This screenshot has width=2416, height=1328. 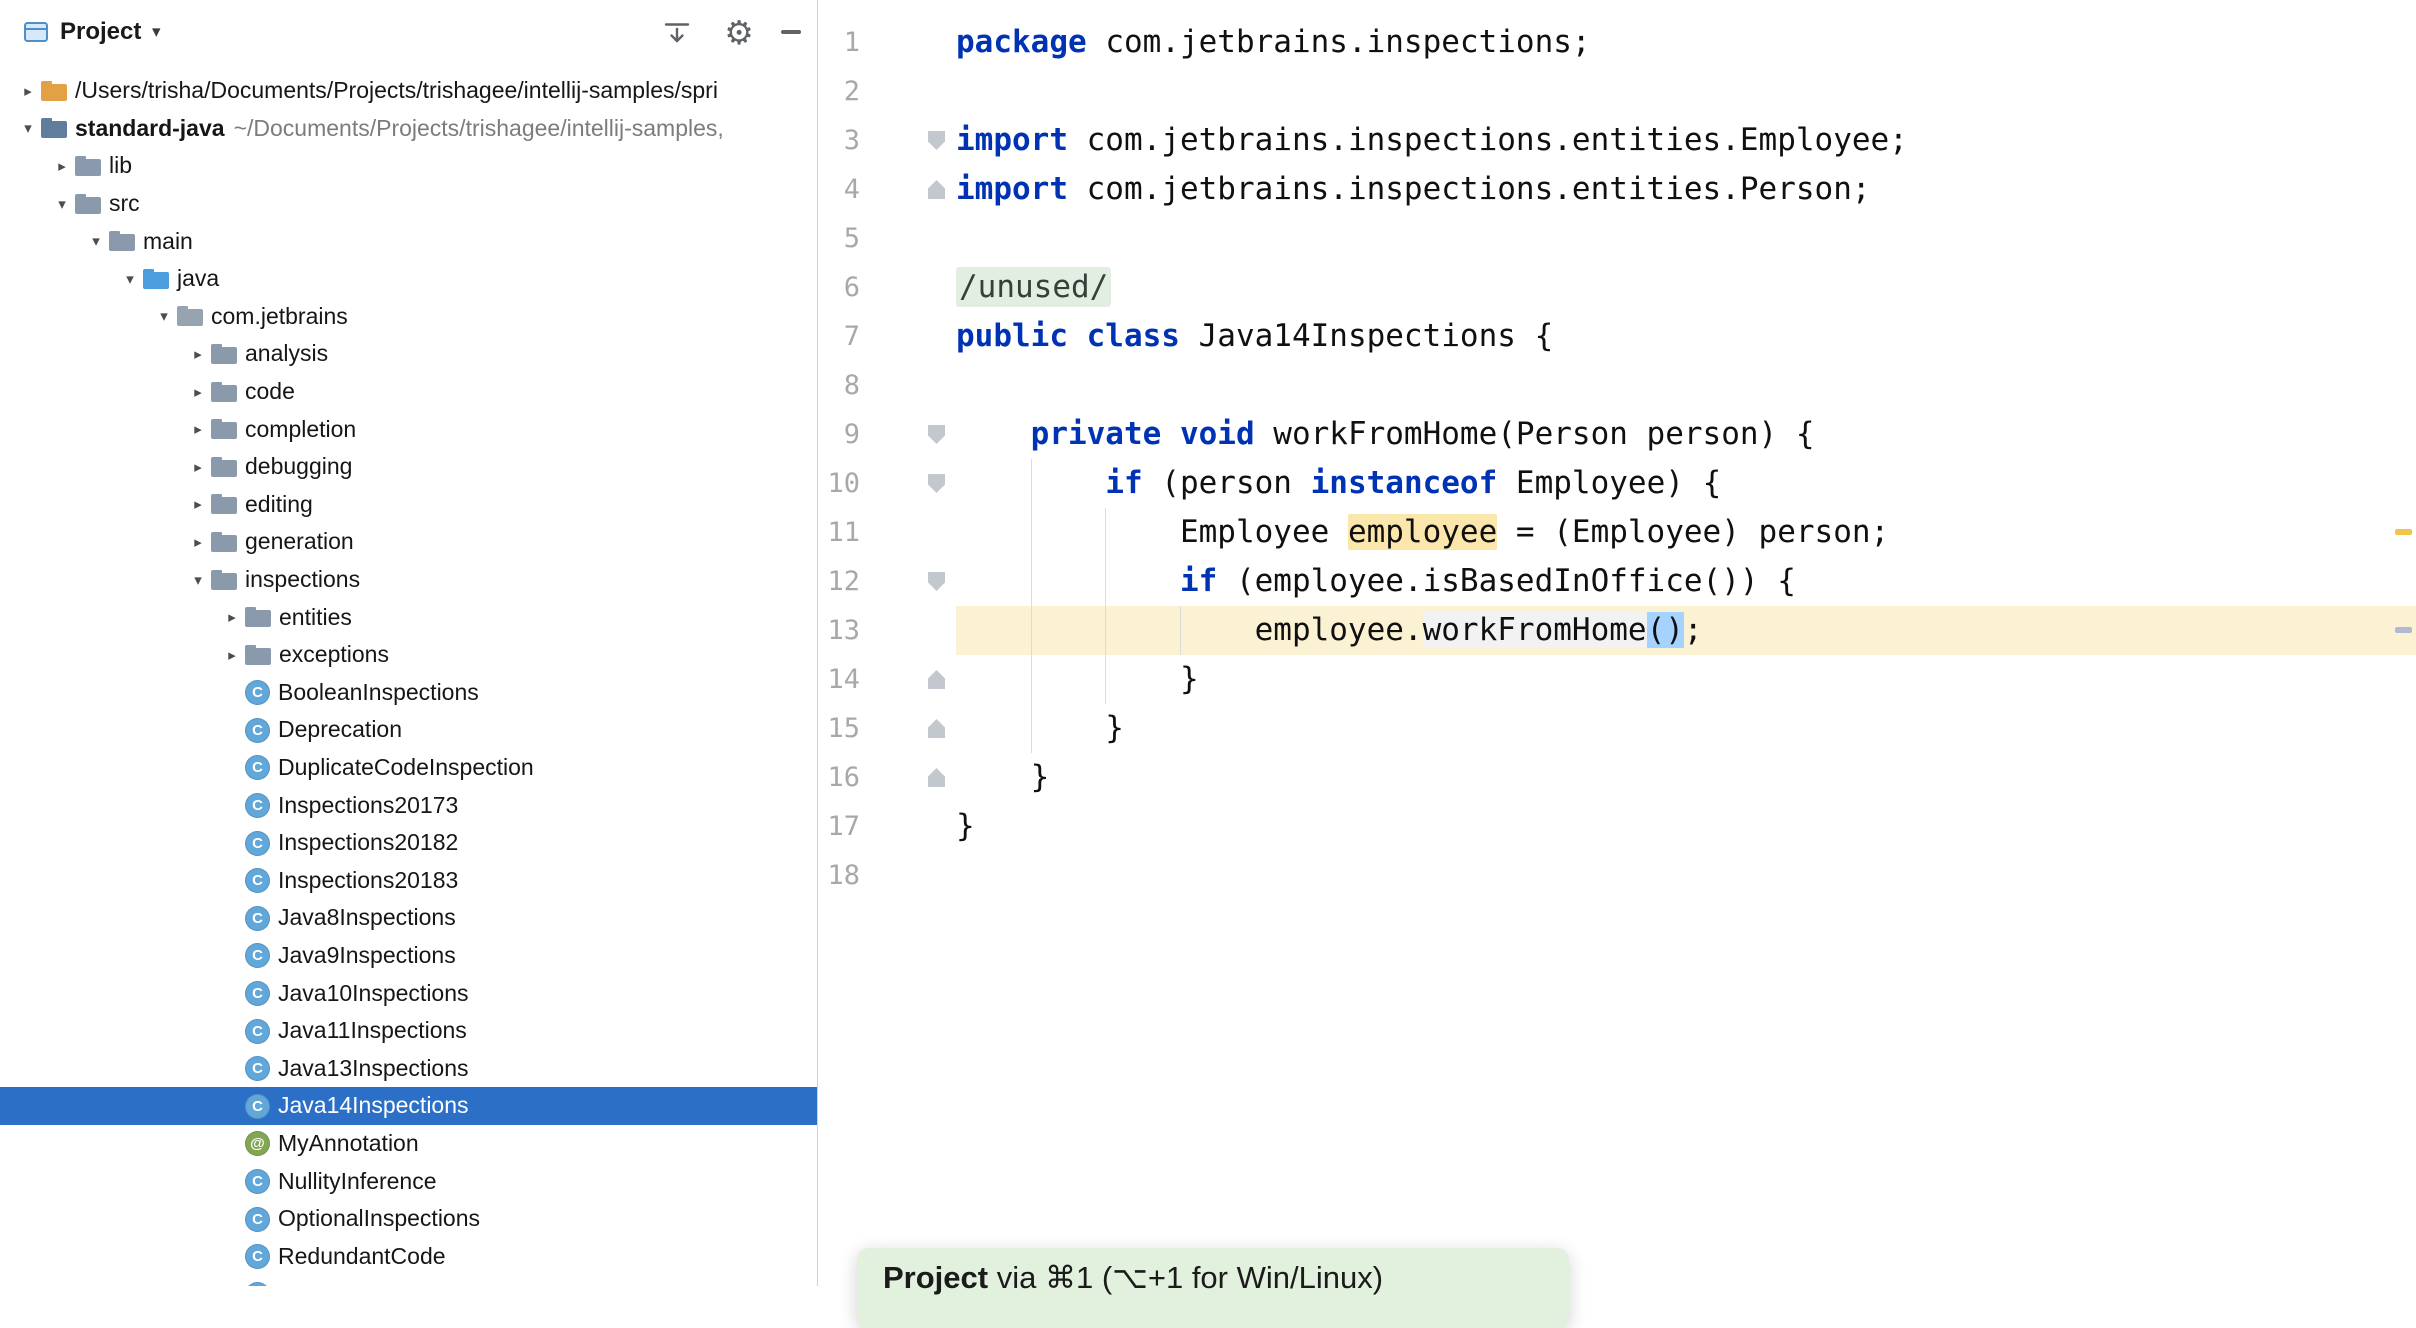 What do you see at coordinates (1617, 287) in the screenshot?
I see `code-line-6: 6/unused/` at bounding box center [1617, 287].